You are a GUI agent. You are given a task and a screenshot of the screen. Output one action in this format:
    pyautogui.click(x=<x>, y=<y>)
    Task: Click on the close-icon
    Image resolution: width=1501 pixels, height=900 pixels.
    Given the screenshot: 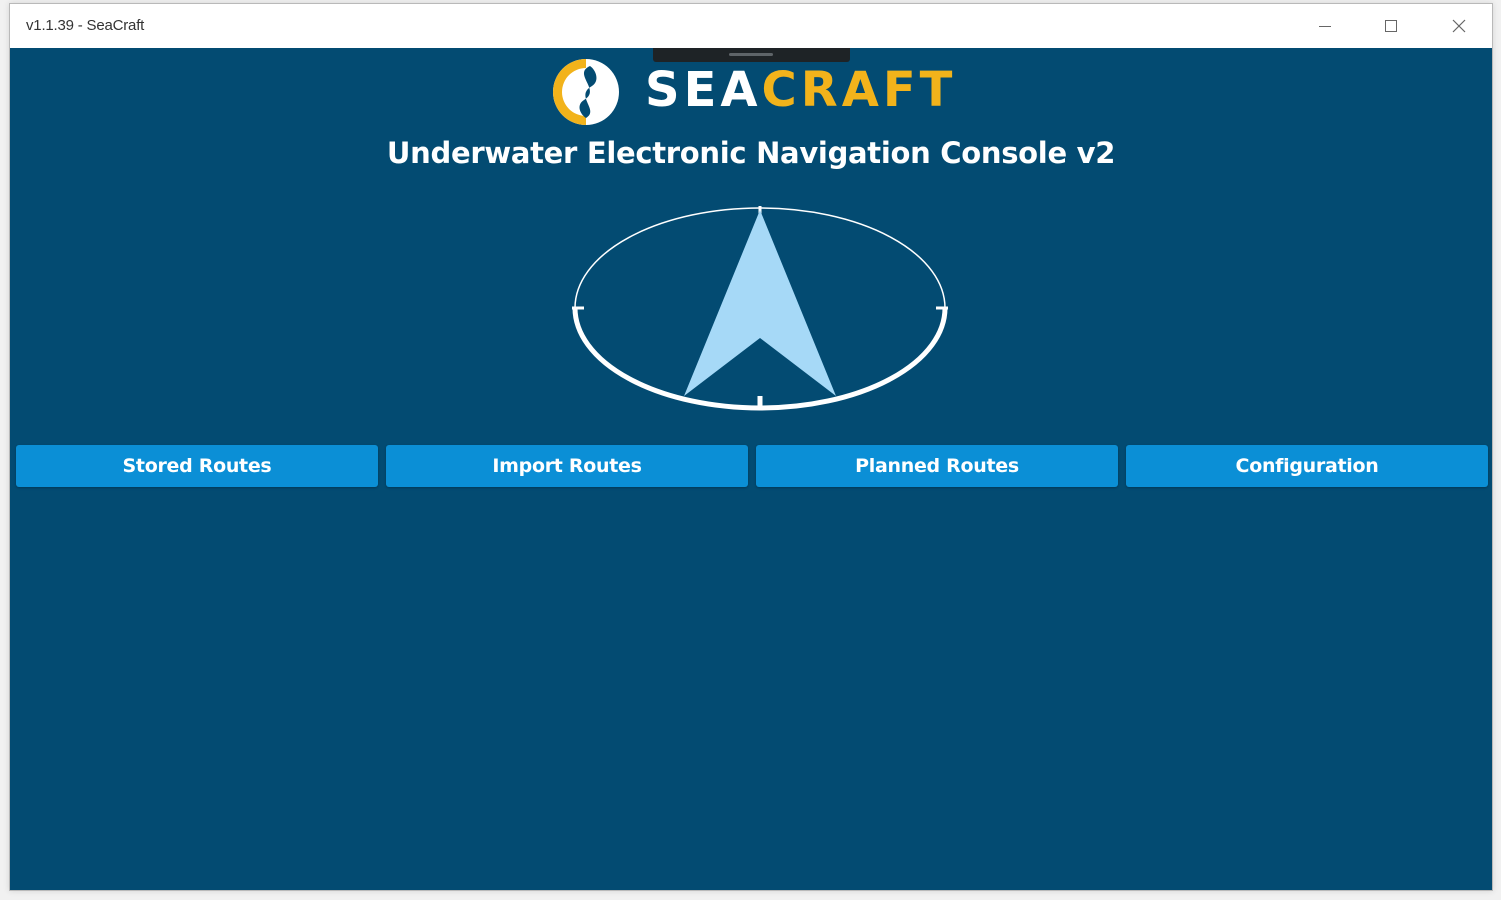 What is the action you would take?
    pyautogui.click(x=1459, y=26)
    